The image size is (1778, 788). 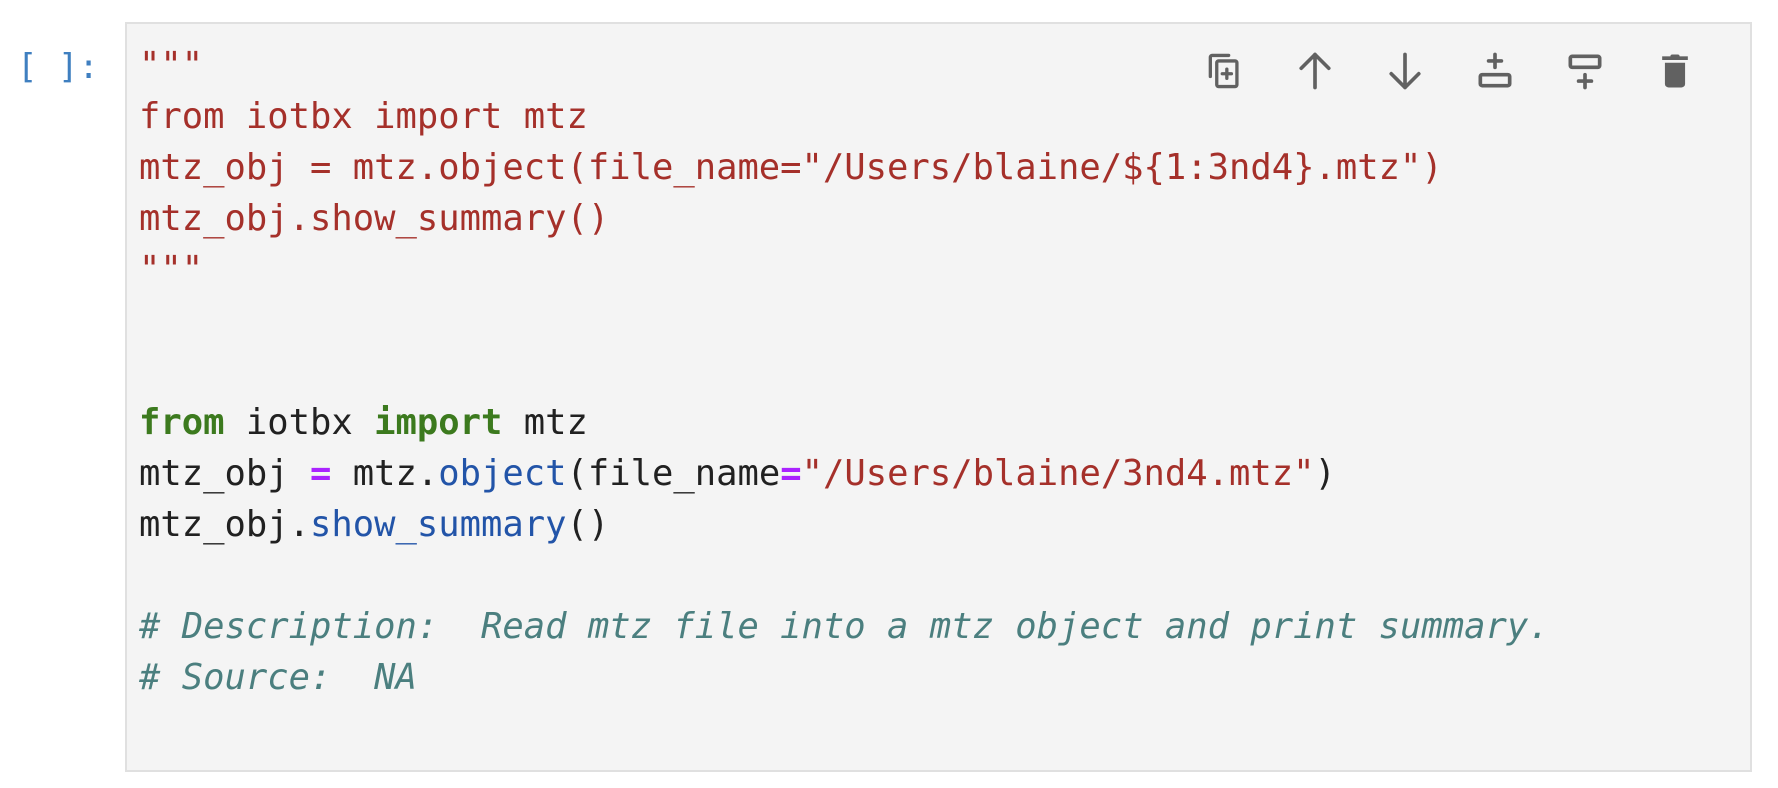 I want to click on keyword-from: from, so click(x=182, y=422).